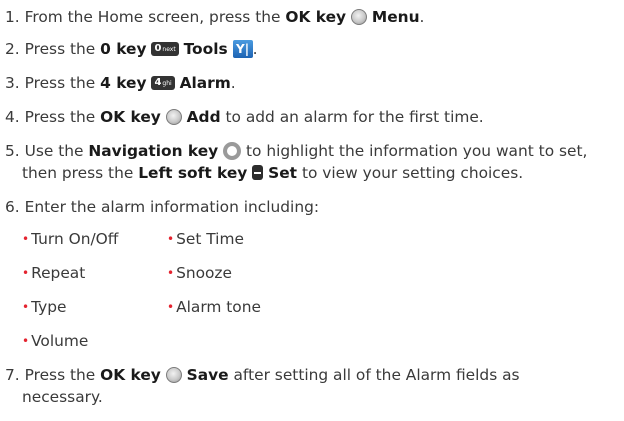  What do you see at coordinates (55, 341) in the screenshot?
I see `list-item: • Volume` at bounding box center [55, 341].